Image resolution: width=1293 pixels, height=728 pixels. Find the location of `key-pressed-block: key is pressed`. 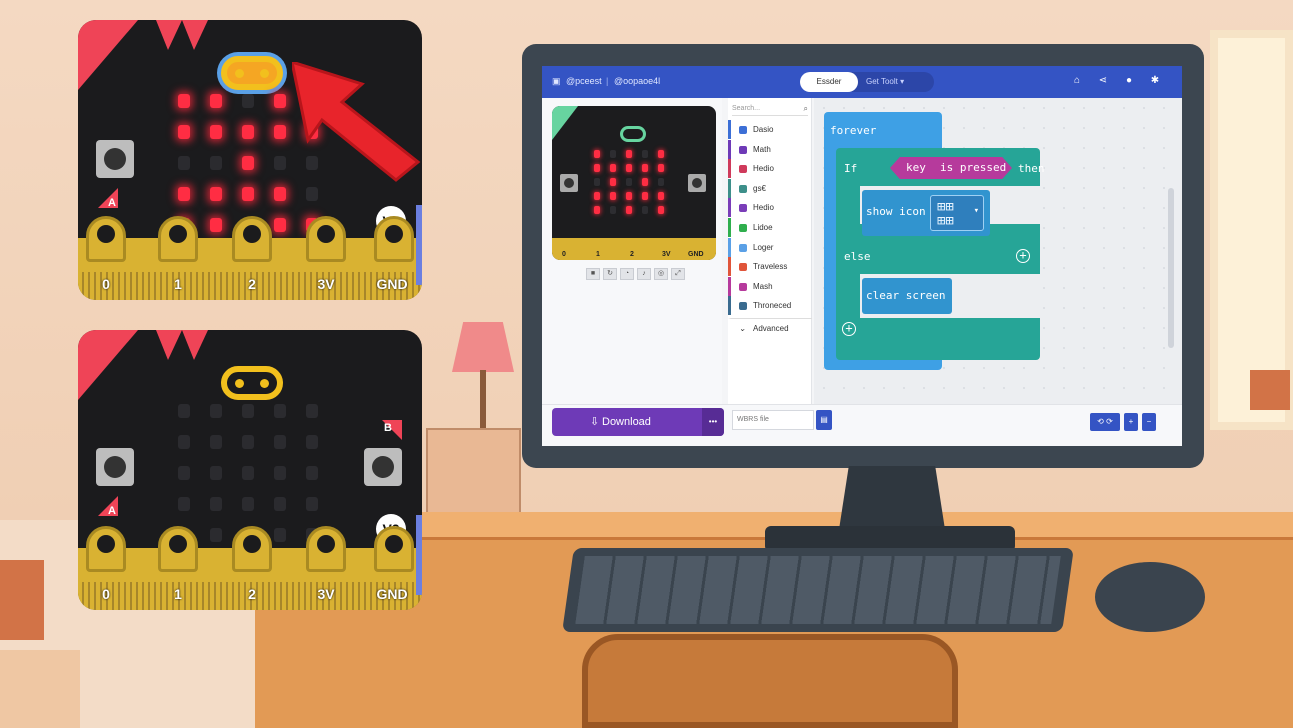

key-pressed-block: key is pressed is located at coordinates (951, 168).